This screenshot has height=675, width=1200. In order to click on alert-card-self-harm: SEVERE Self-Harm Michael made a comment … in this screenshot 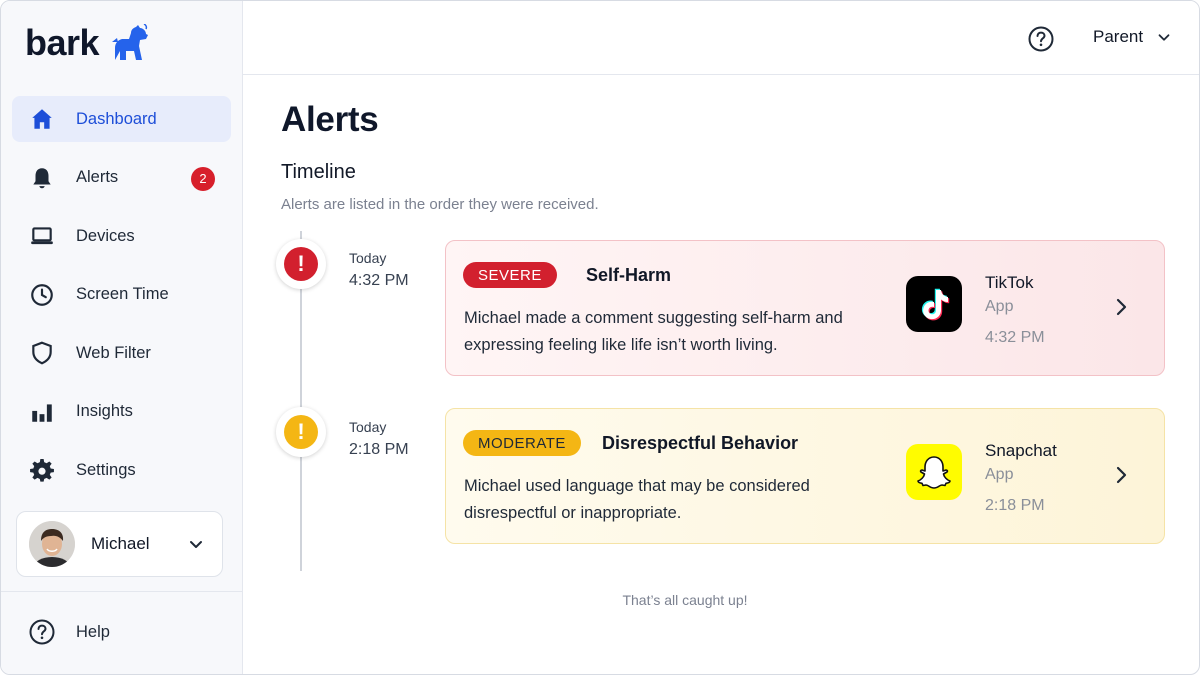, I will do `click(805, 308)`.